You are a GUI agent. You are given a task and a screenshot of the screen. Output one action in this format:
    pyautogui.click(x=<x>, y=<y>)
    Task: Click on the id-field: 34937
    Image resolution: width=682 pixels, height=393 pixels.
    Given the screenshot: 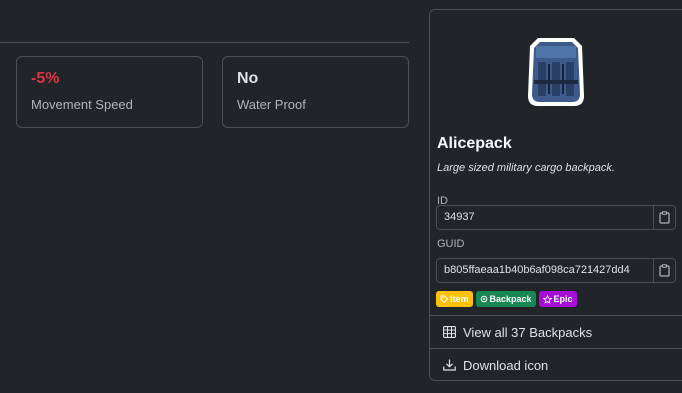 What is the action you would take?
    pyautogui.click(x=556, y=217)
    